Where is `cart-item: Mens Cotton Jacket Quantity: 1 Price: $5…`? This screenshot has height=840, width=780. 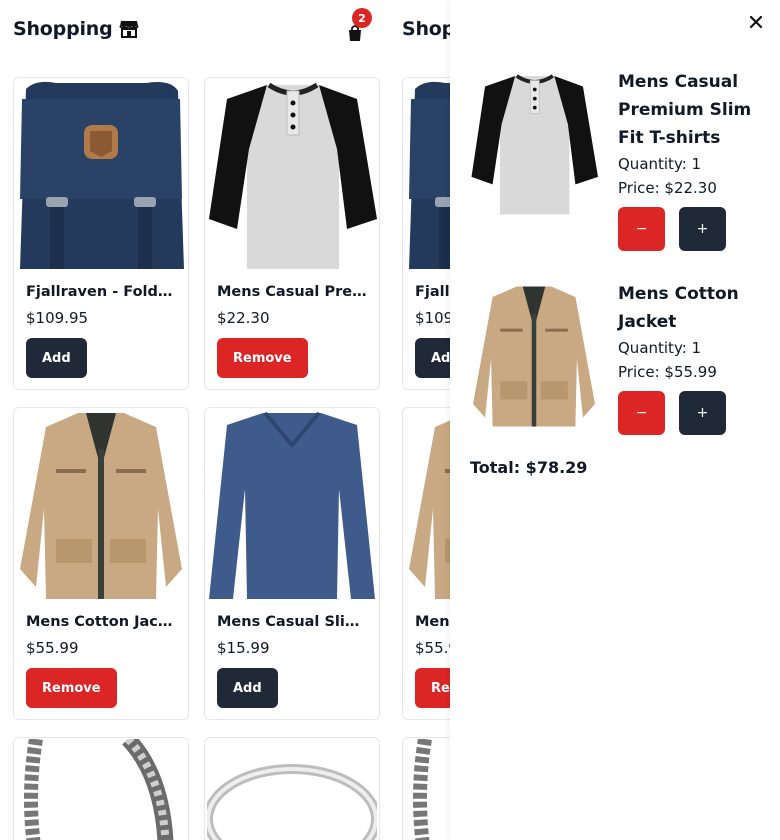
cart-item: Mens Cotton Jacket Quantity: 1 Price: $5… is located at coordinates (620, 360).